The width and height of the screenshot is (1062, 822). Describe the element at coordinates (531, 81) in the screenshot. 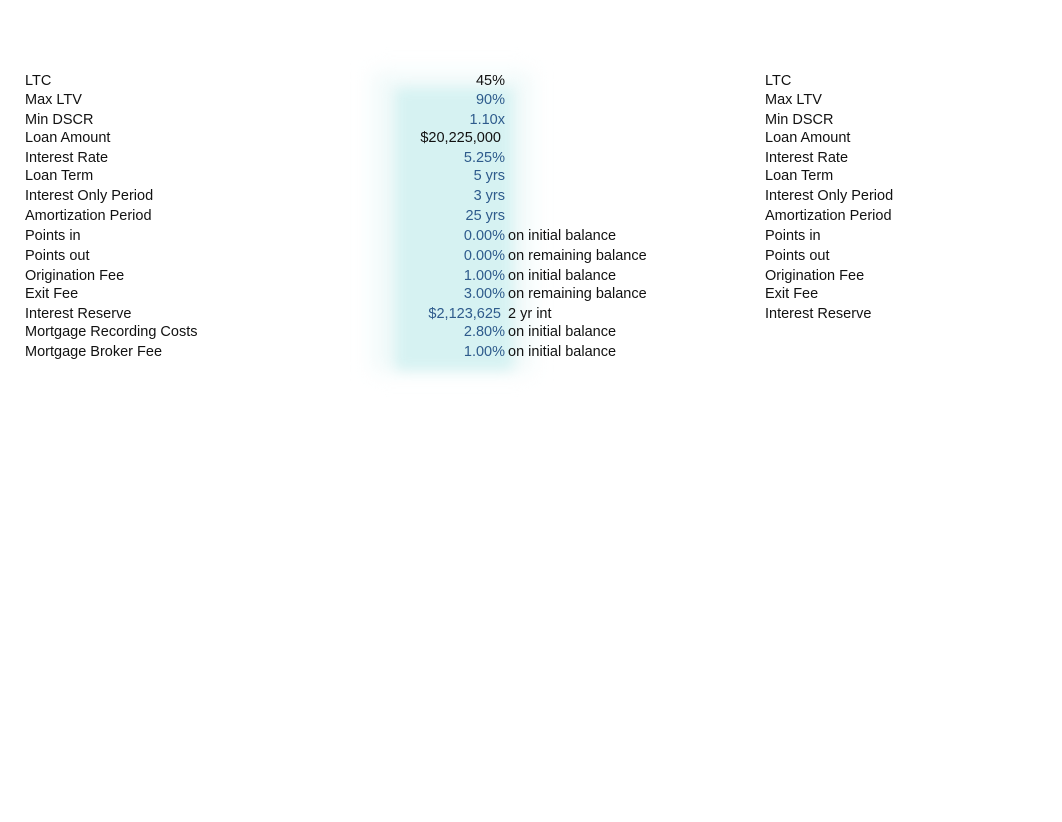

I see `table-row: LTC 45%` at that location.